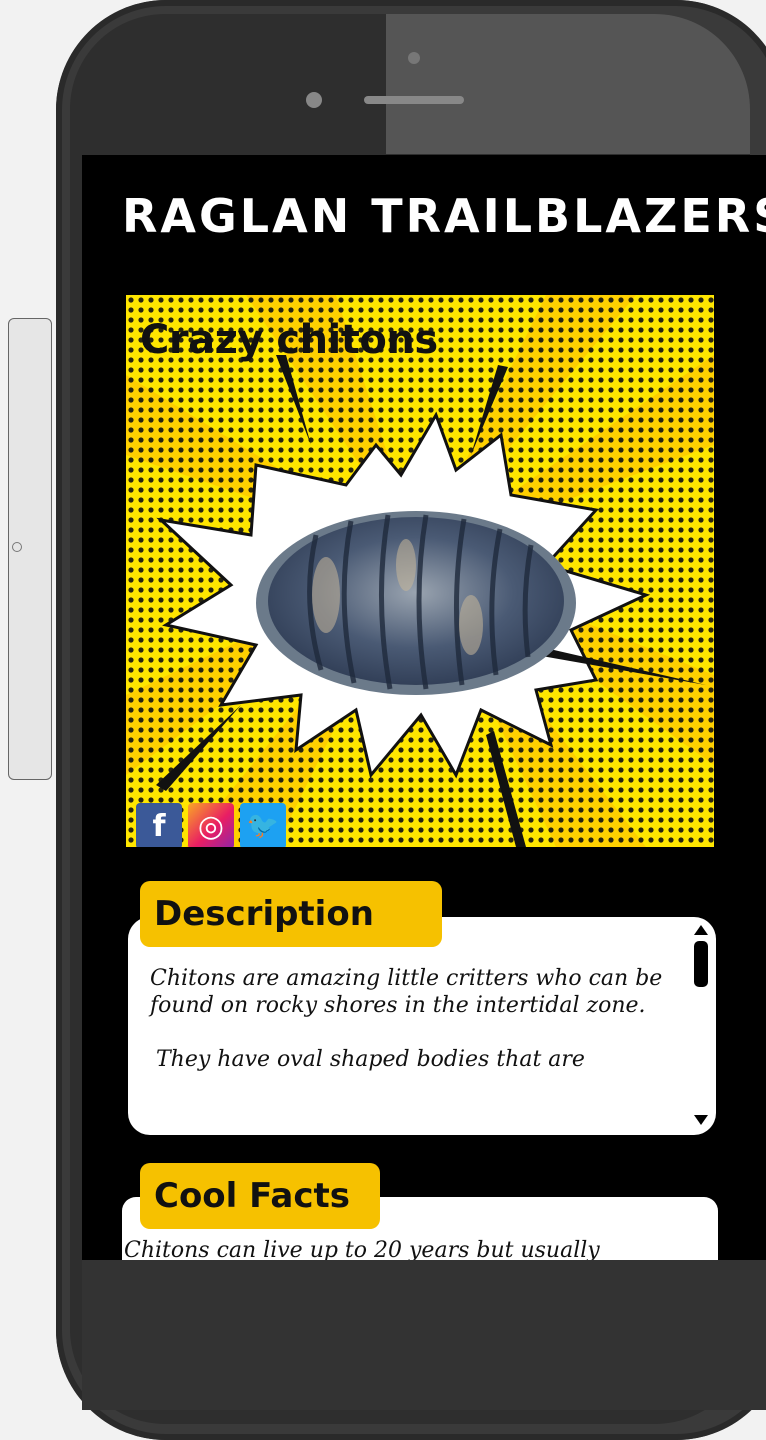 The height and width of the screenshot is (1440, 766). I want to click on instagram-icon: ◎, so click(211, 825).